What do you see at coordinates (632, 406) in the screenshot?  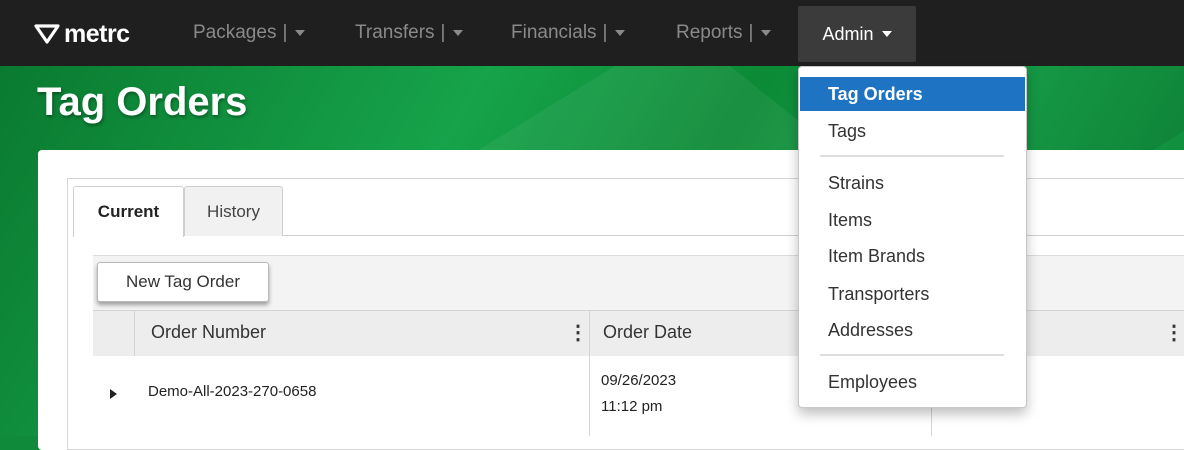 I see `order-time-cell: 11:12 pm` at bounding box center [632, 406].